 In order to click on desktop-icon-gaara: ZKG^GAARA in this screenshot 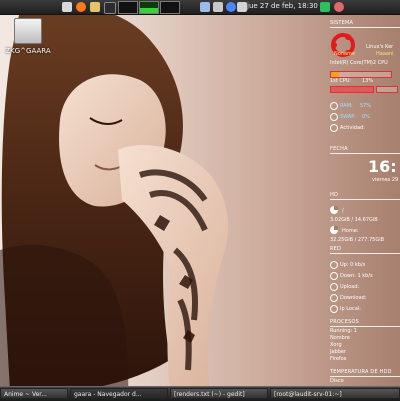, I will do `click(28, 40)`.